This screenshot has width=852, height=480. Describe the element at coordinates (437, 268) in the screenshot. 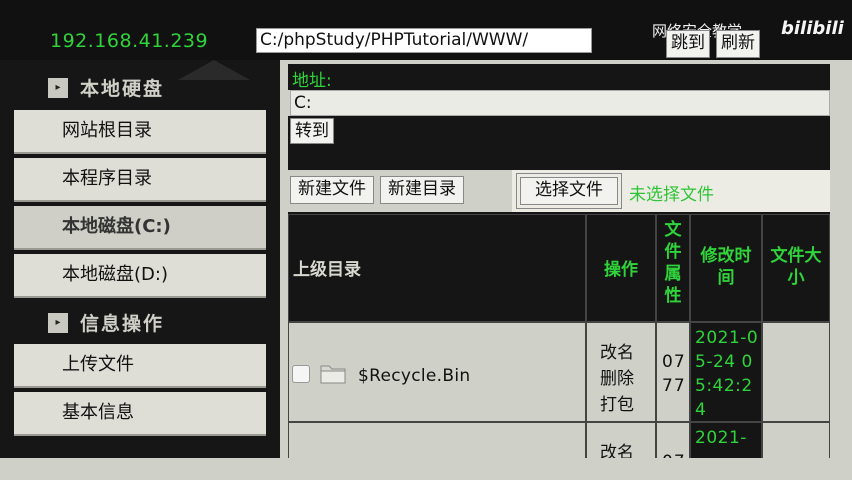

I see `parent-dir-header: 上级目录` at that location.